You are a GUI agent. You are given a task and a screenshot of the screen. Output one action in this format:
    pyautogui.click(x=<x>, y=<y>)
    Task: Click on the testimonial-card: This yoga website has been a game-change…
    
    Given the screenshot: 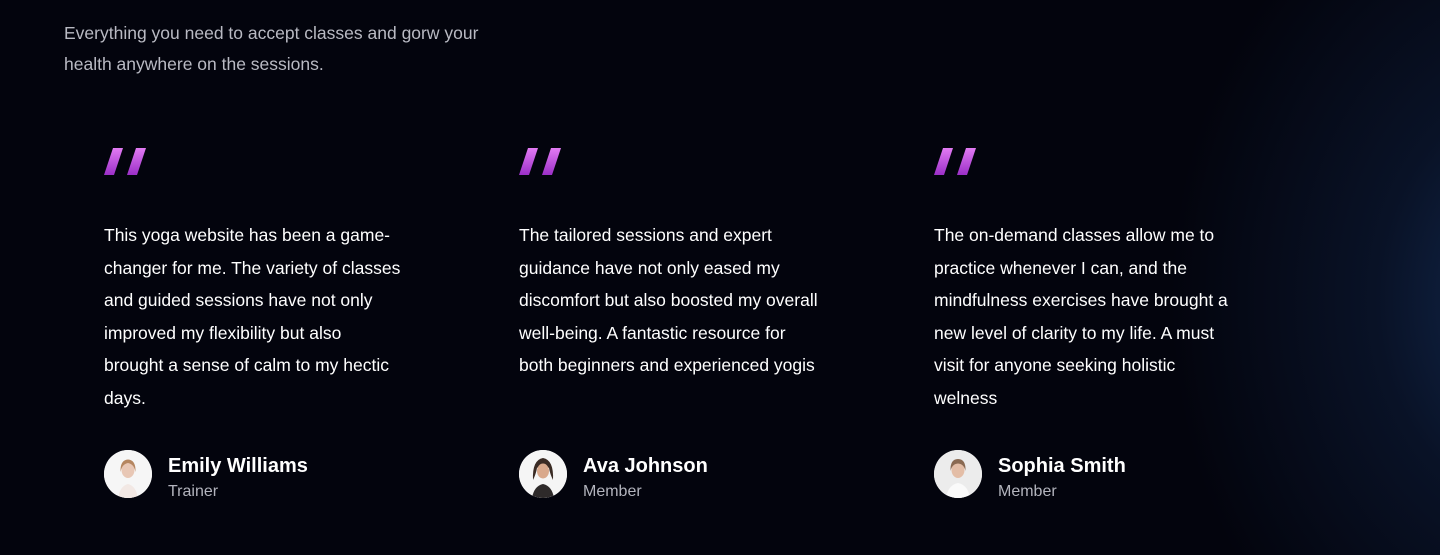 What is the action you would take?
    pyautogui.click(x=254, y=324)
    